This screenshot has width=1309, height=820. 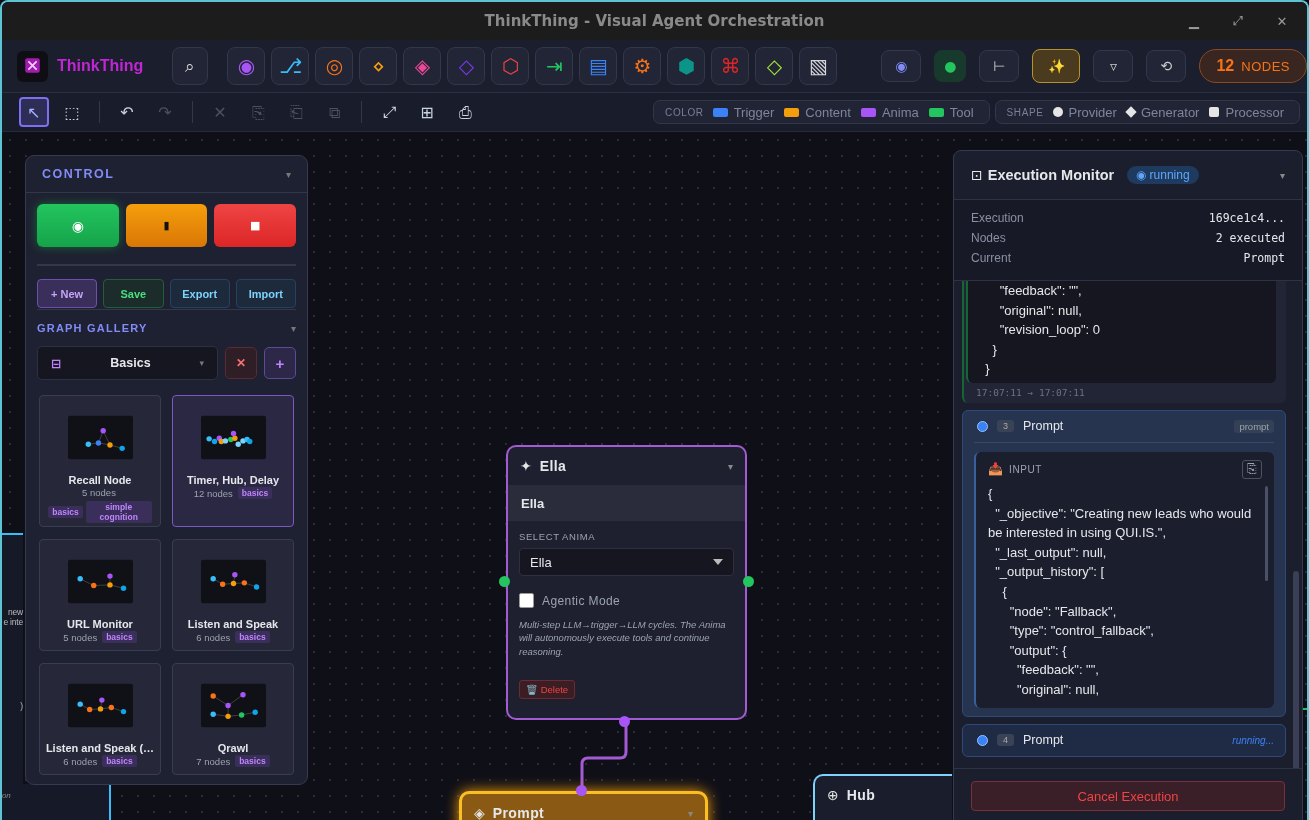 What do you see at coordinates (684, 112) in the screenshot?
I see `legend-title: COLOR` at bounding box center [684, 112].